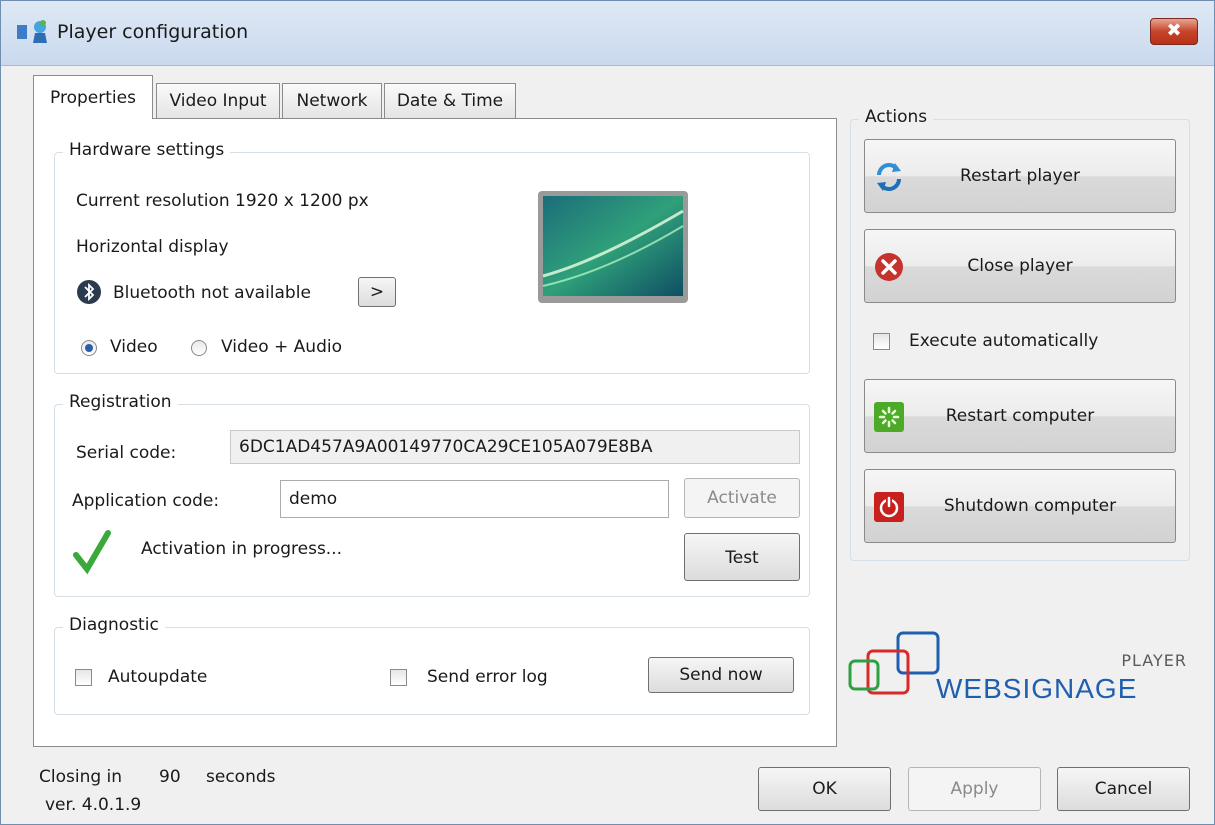 This screenshot has width=1215, height=825. I want to click on ok-button: OK, so click(824, 789).